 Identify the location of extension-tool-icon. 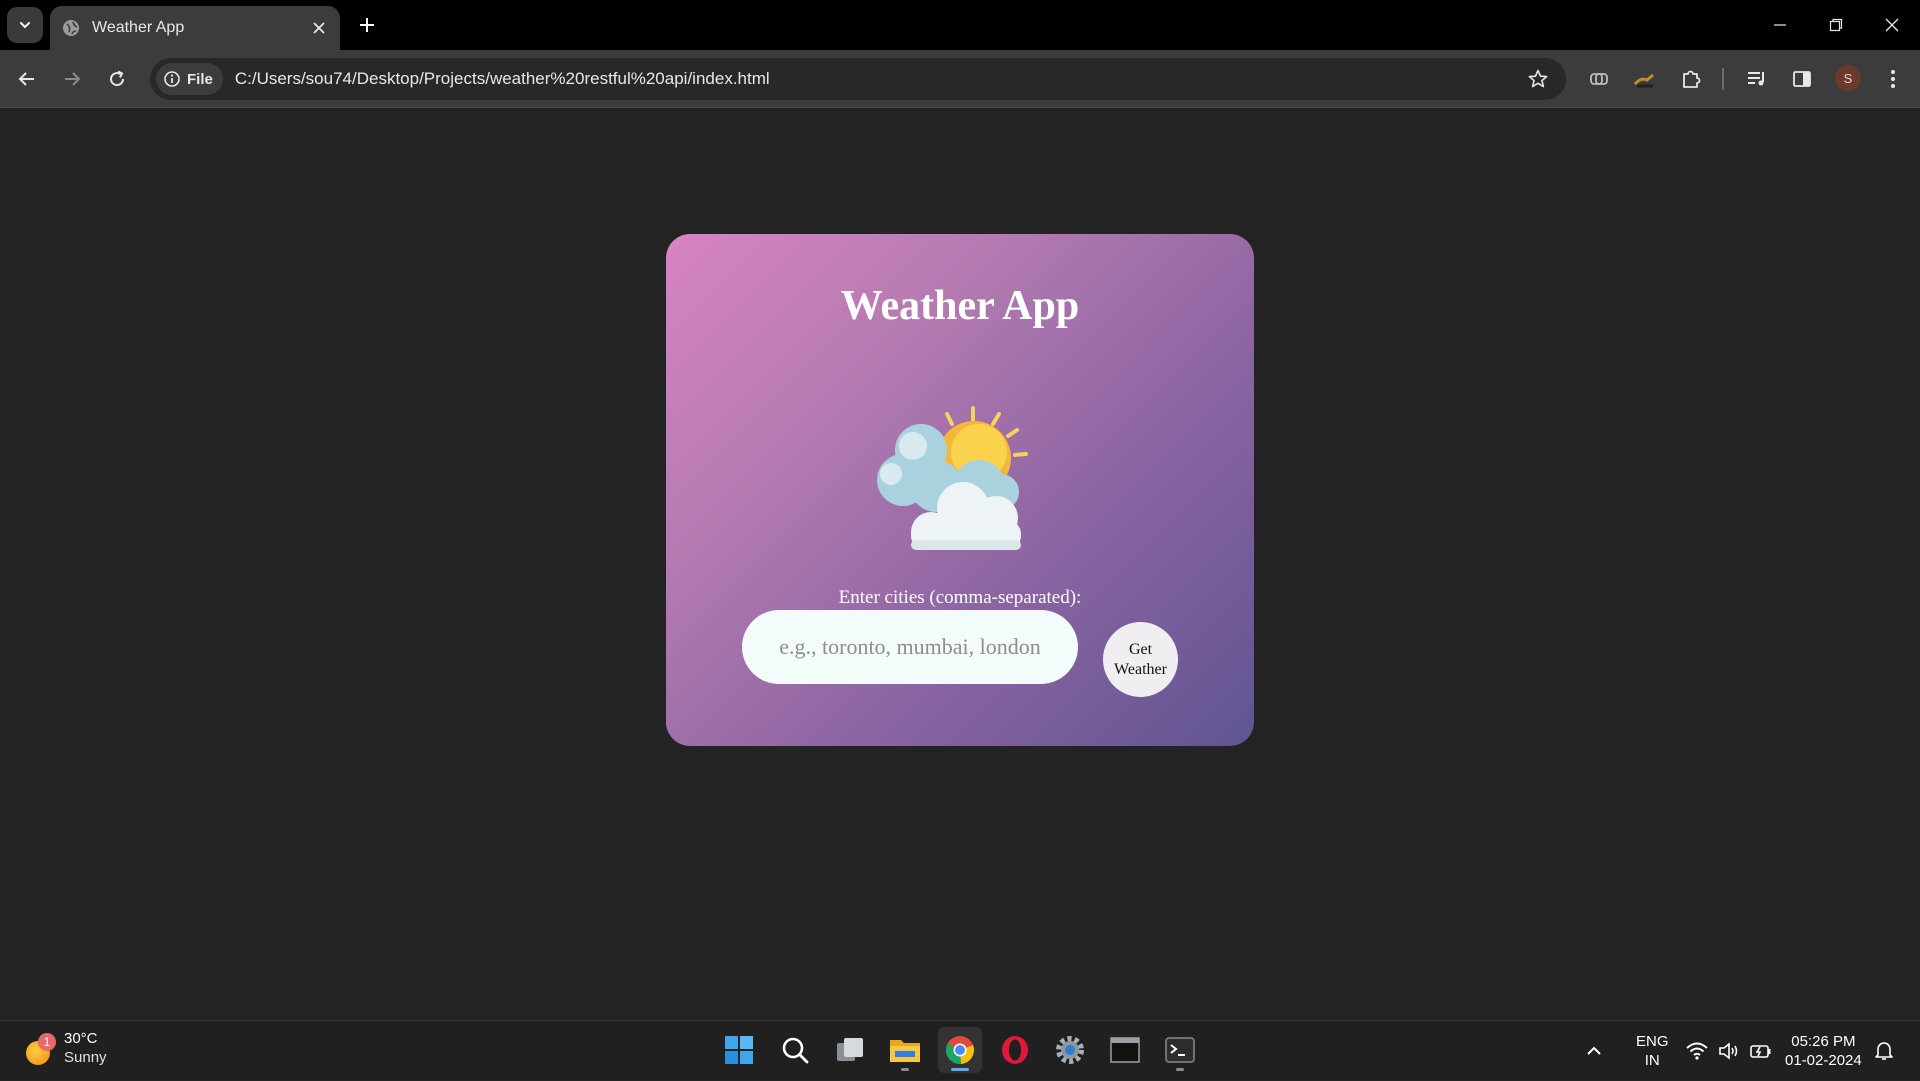
(1643, 80).